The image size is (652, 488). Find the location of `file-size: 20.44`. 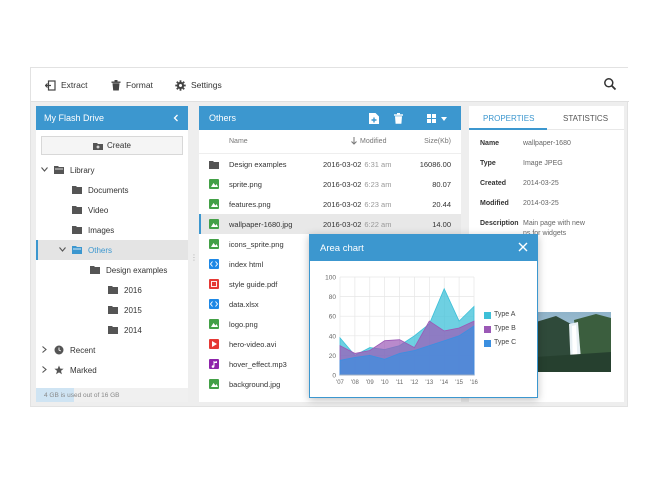

file-size: 20.44 is located at coordinates (441, 204).